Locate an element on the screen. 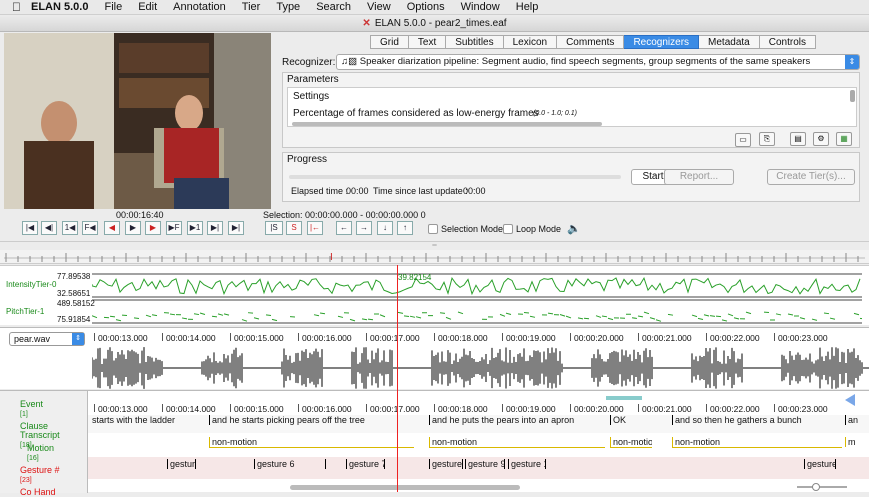 The image size is (869, 497). previous-frame-icon: ◀| is located at coordinates (49, 228).